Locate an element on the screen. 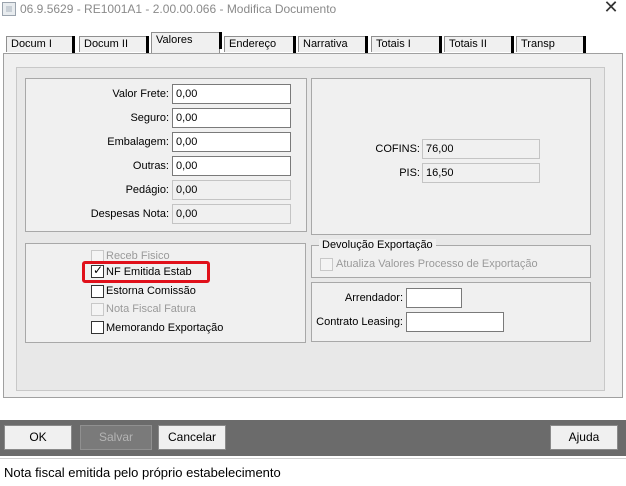 The image size is (626, 486). despesas-nota-label: Despesas Nota: is located at coordinates (129, 214).